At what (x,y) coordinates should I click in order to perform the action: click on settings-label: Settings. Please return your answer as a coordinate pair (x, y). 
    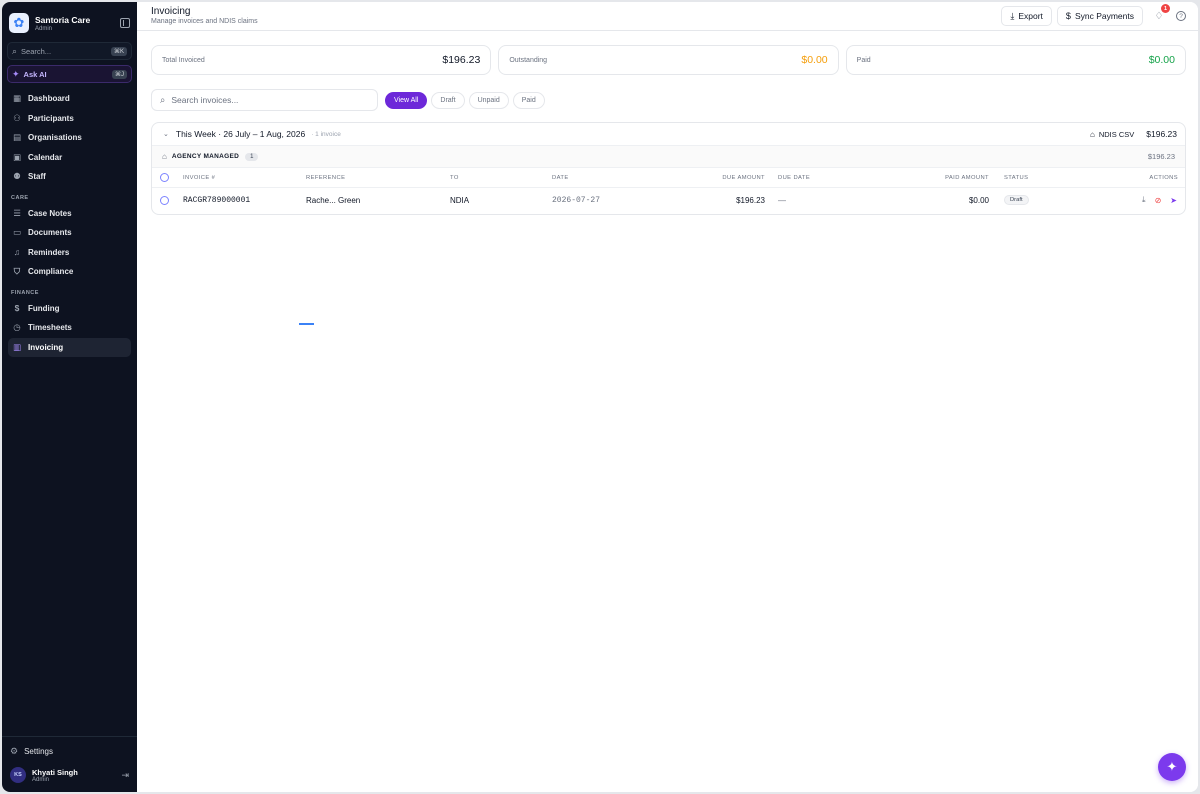
    Looking at the image, I should click on (38, 751).